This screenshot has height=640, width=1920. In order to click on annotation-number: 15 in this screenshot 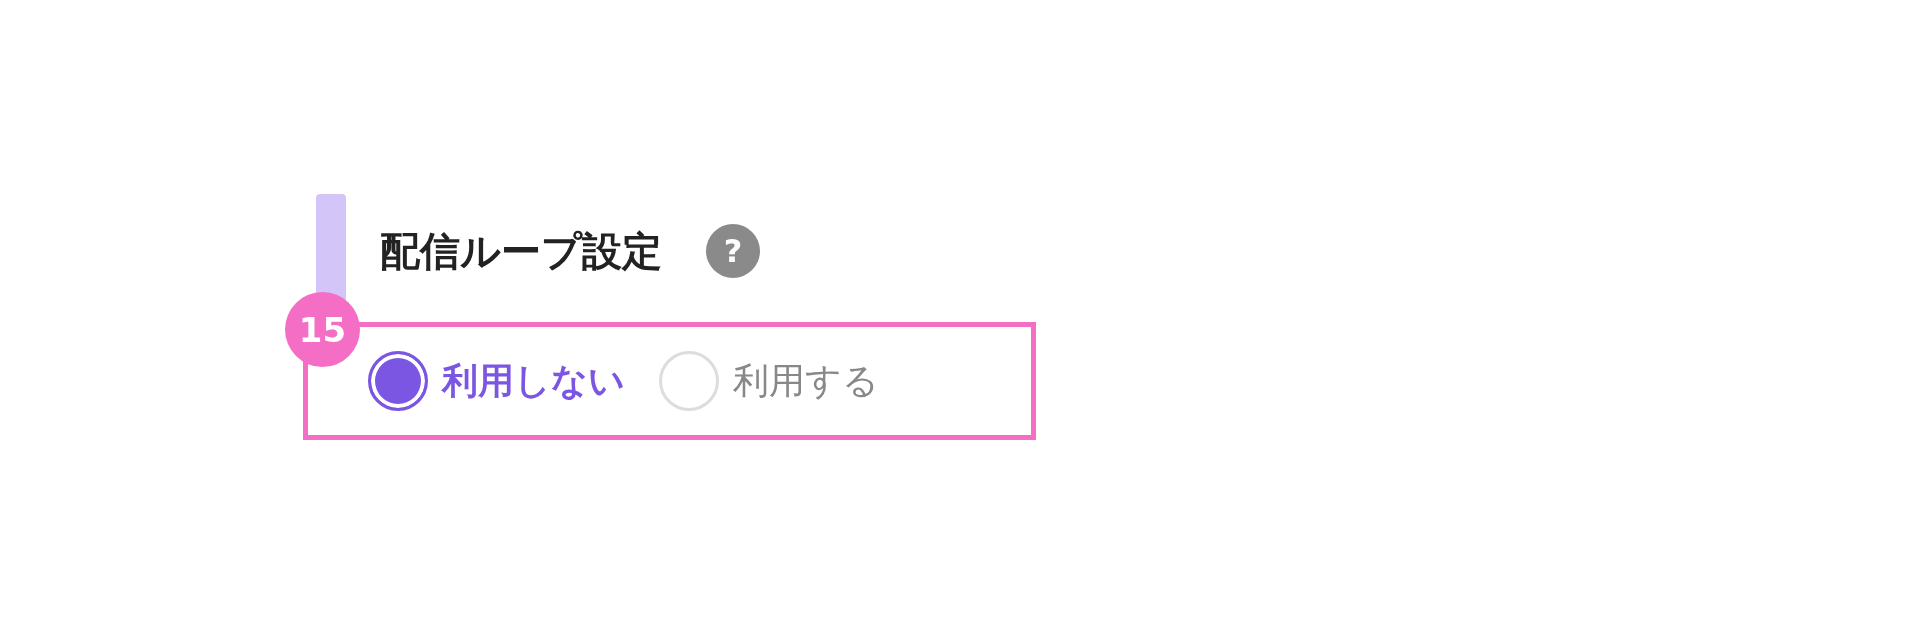, I will do `click(322, 329)`.